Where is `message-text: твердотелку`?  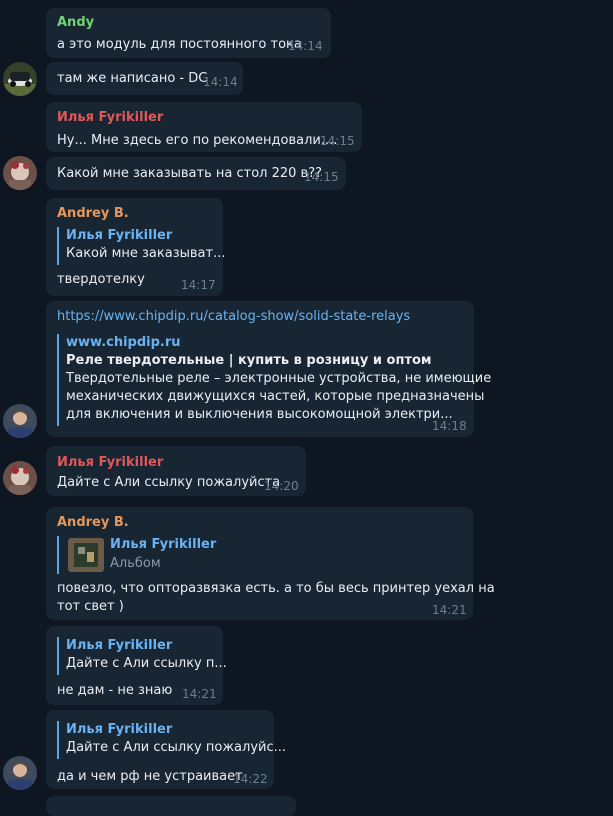
message-text: твердотелку is located at coordinates (101, 279).